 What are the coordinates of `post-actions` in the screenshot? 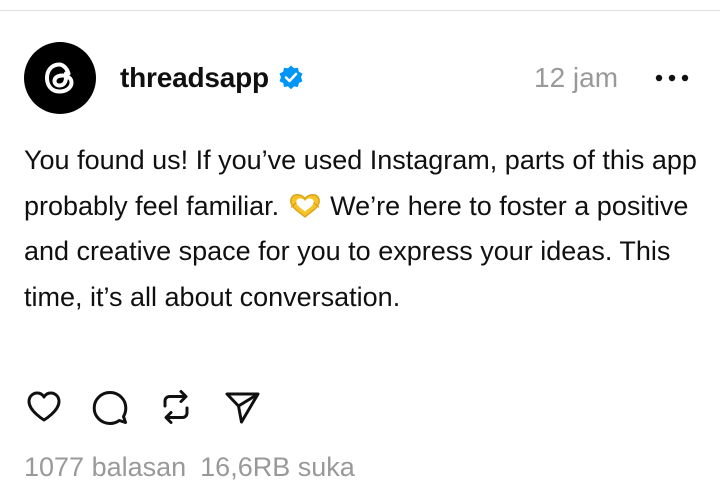 It's located at (154, 407).